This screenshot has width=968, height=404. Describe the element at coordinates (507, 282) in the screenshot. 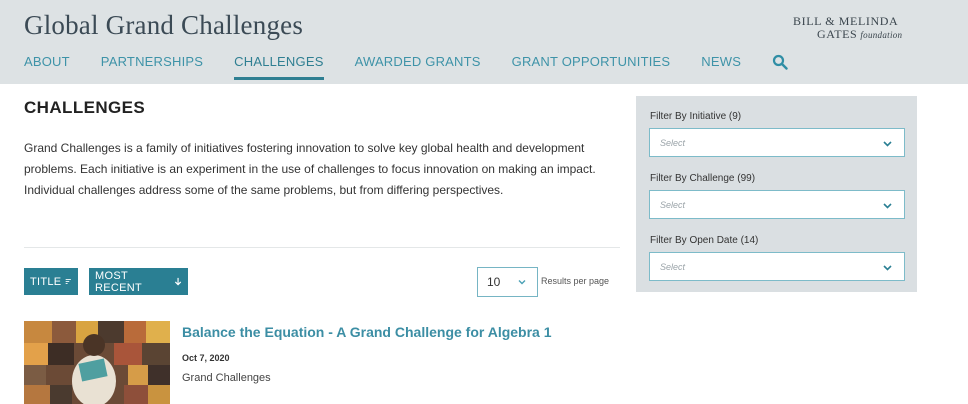

I see `results-per-page-select: 10` at that location.